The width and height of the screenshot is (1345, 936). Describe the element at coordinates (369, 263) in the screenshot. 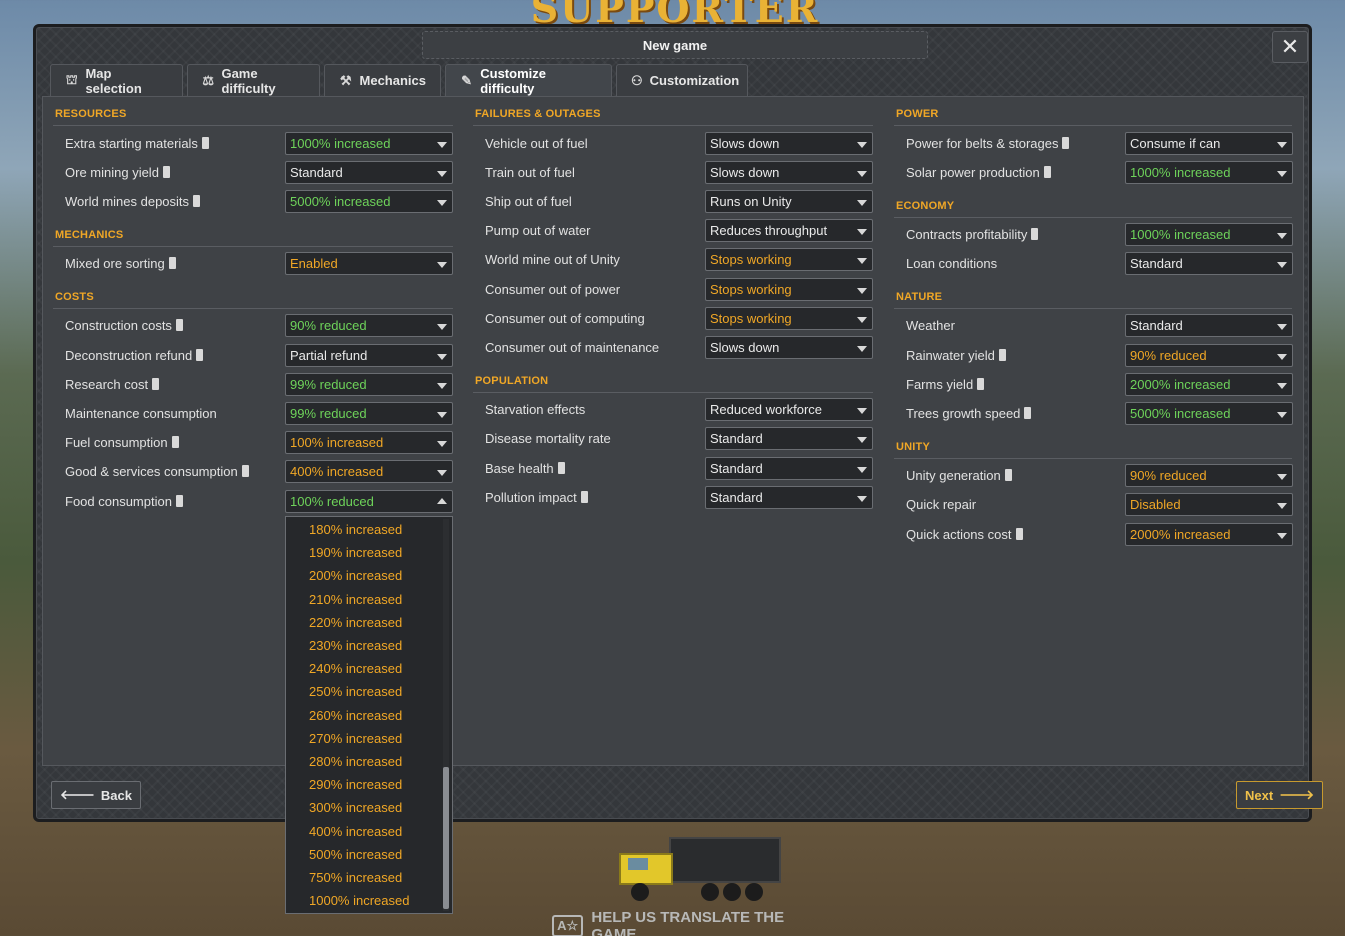

I see `setting-dropdown: Enabled` at that location.